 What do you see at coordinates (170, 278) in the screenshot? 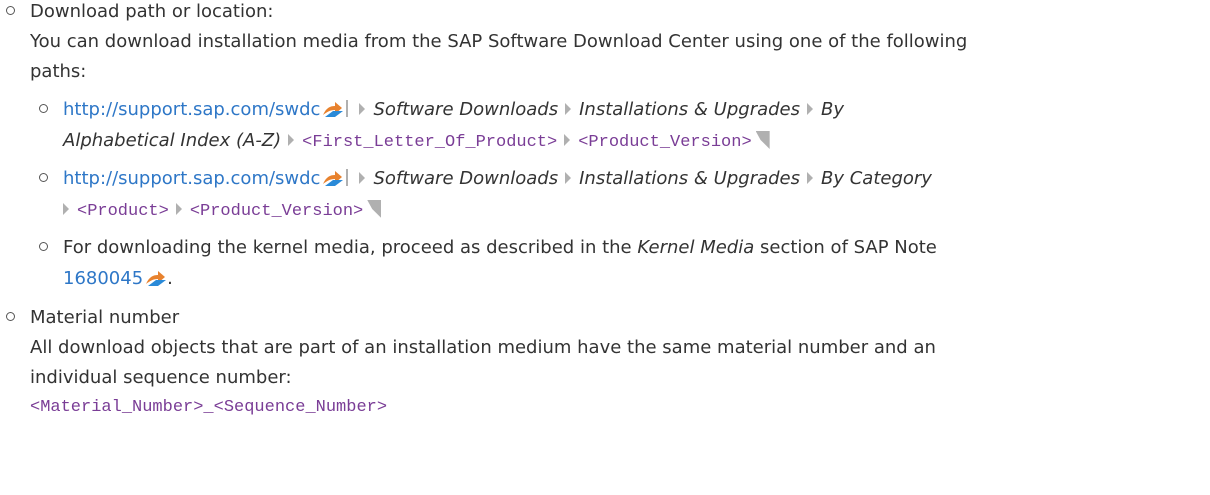
I see `kernel-period: .` at bounding box center [170, 278].